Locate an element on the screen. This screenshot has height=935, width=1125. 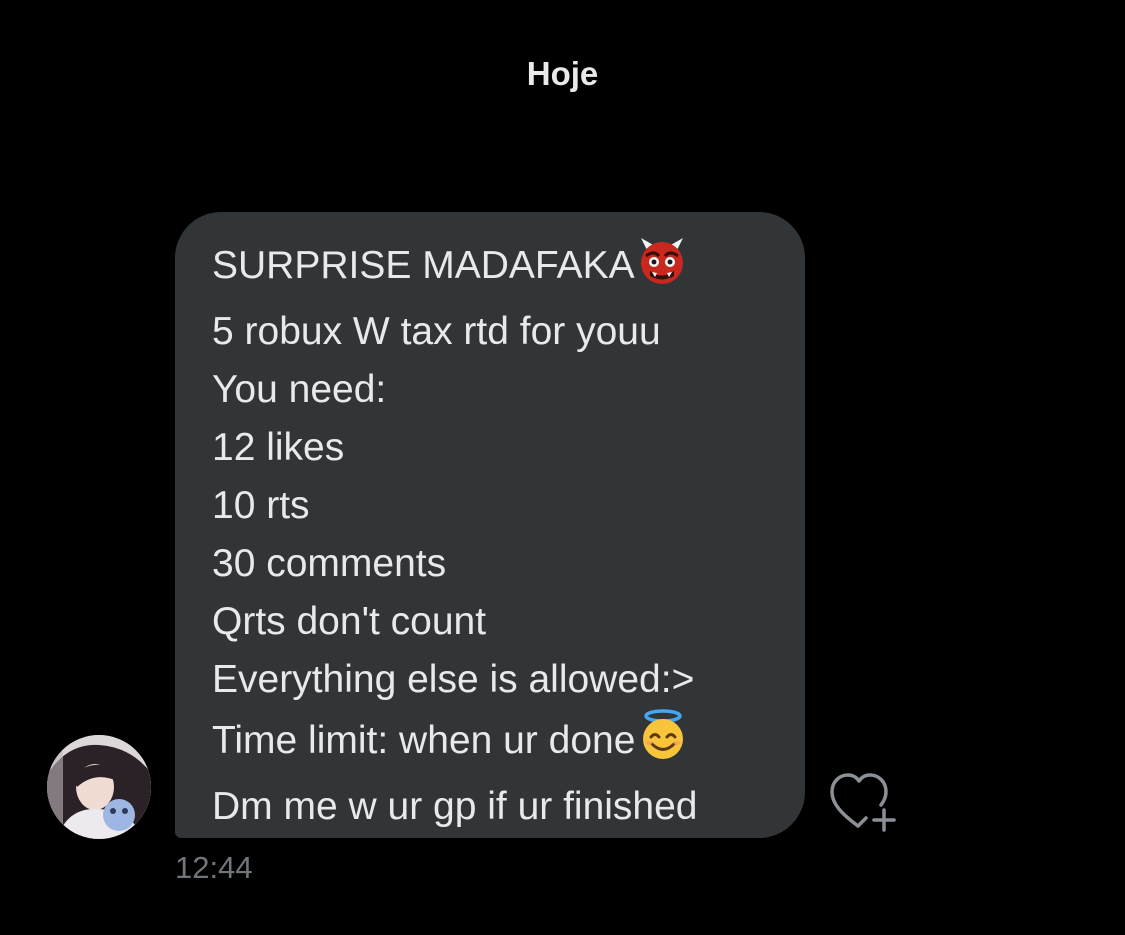
message-line: 12 likes is located at coordinates (278, 447).